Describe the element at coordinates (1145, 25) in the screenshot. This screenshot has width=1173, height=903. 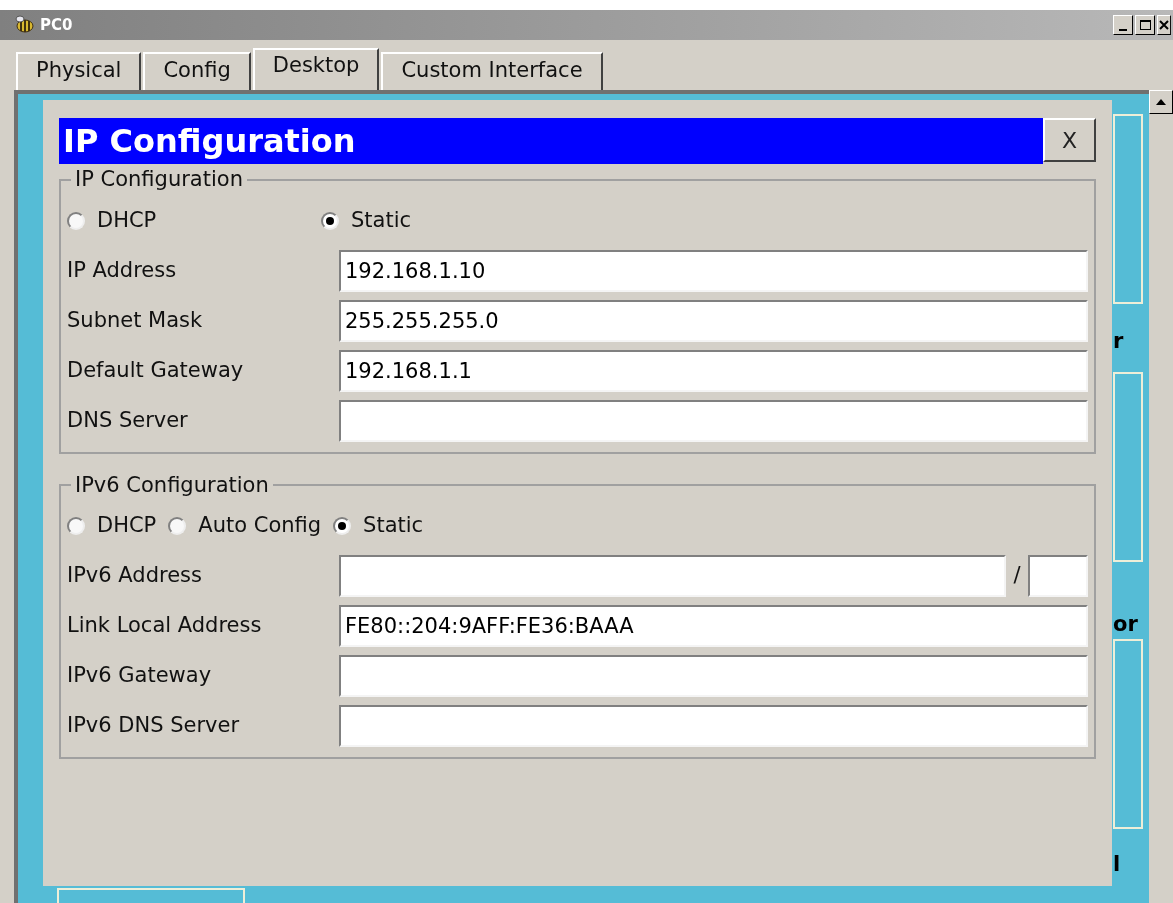
I see `maximize-button` at that location.